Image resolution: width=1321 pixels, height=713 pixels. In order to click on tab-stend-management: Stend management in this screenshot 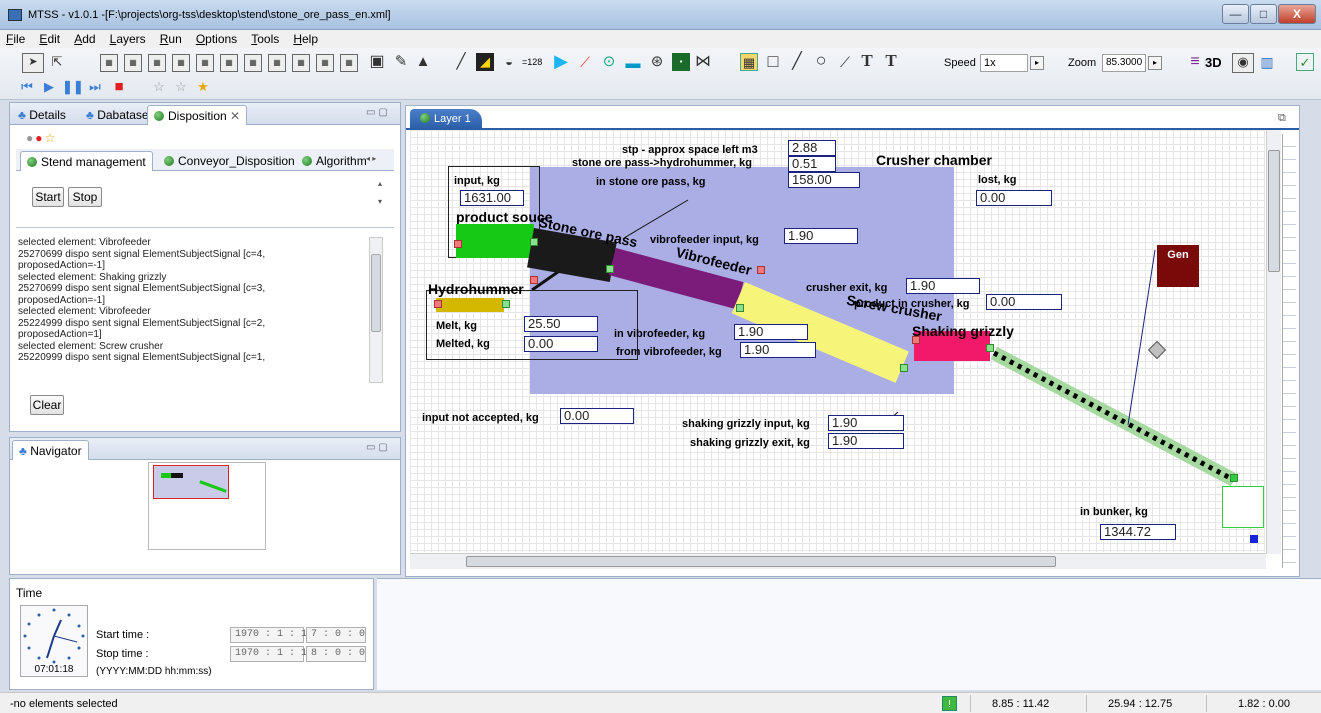, I will do `click(86, 161)`.